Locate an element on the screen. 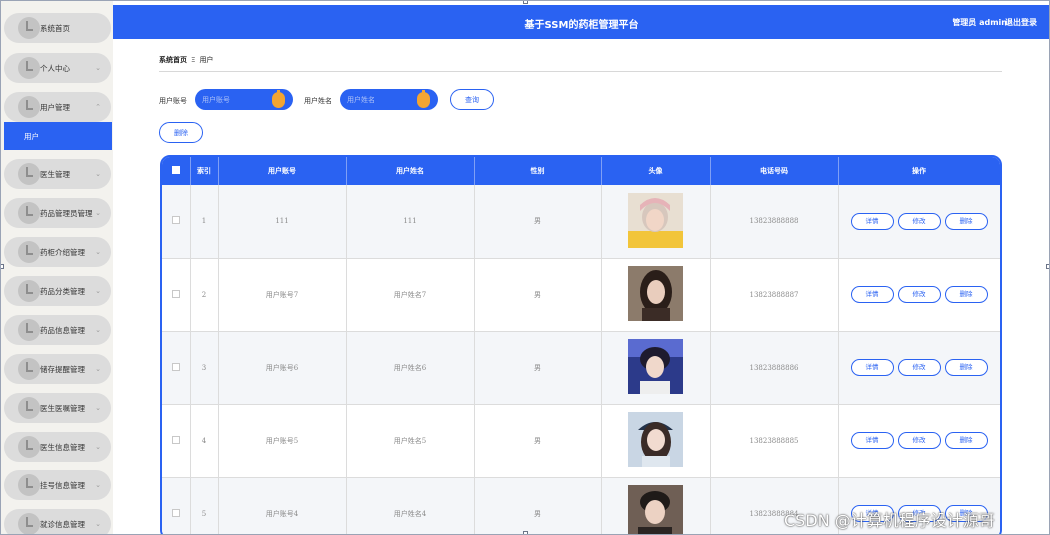  column-header-avatar: 头像 is located at coordinates (656, 171).